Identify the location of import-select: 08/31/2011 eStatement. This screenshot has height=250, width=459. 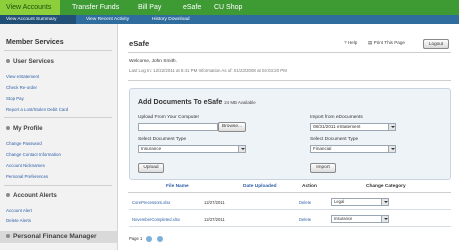
(353, 127).